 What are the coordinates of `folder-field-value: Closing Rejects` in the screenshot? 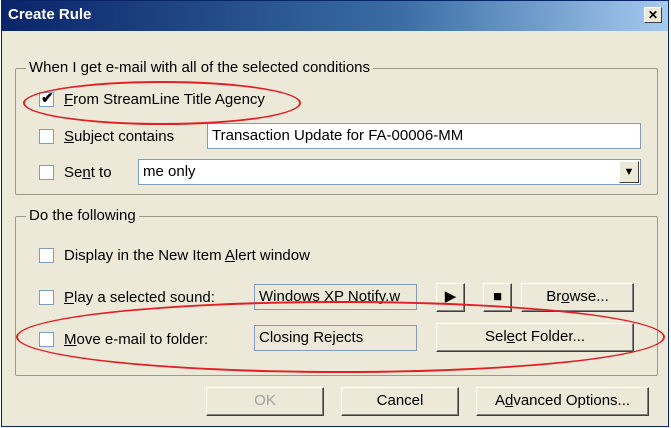 It's located at (311, 337).